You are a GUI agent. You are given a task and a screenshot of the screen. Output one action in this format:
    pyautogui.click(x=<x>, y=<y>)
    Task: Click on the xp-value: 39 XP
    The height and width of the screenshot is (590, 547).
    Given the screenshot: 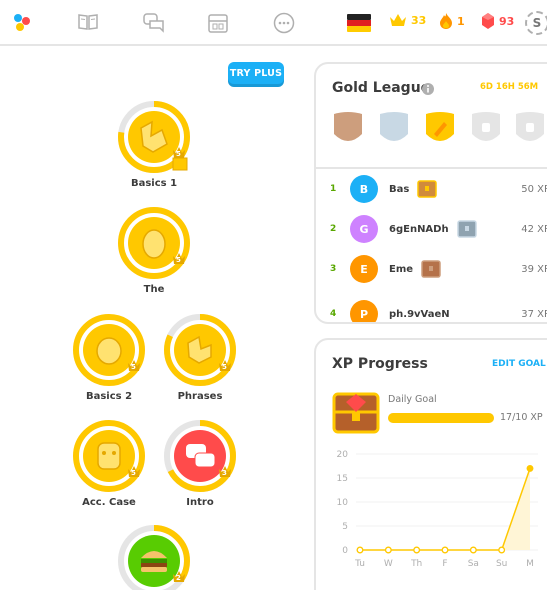 What is the action you would take?
    pyautogui.click(x=534, y=269)
    